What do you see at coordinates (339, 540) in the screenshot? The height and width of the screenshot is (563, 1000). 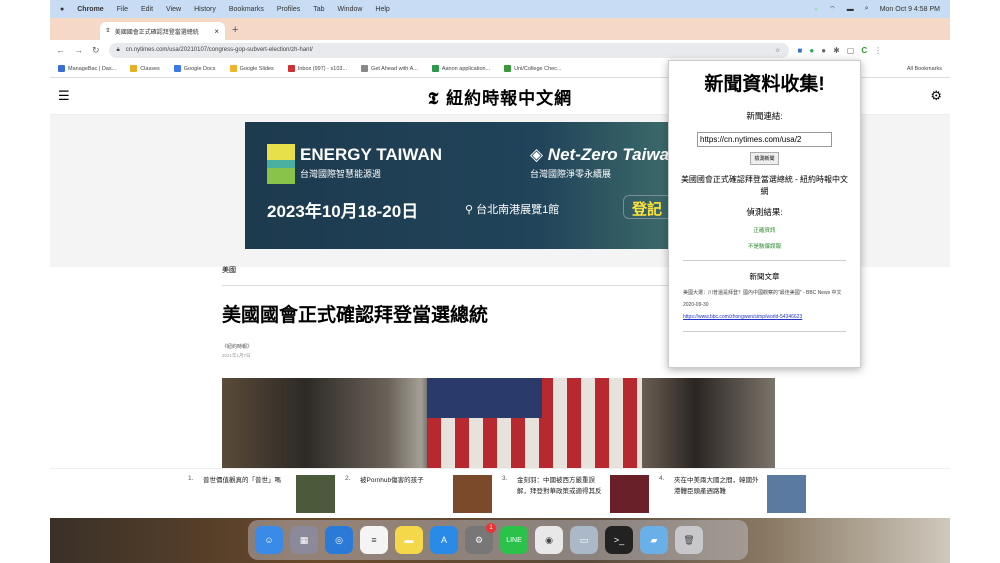 I see `safari-app-icon: ◎` at bounding box center [339, 540].